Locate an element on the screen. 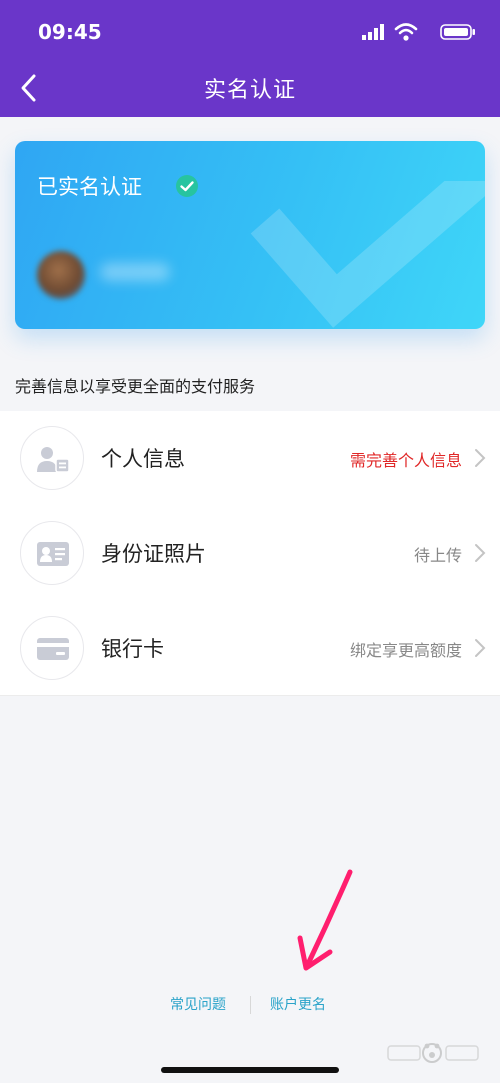  checkmark-watermark-icon is located at coordinates (367, 254).